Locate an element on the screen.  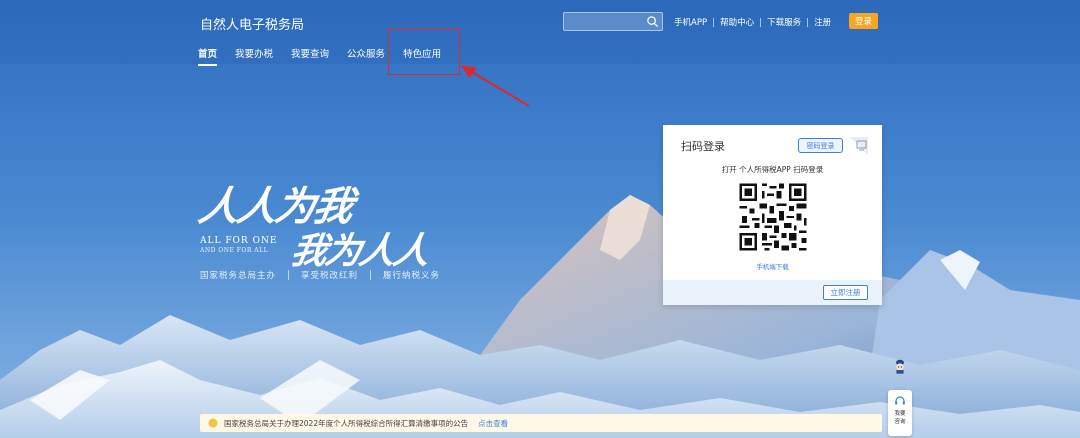
slogan-english: ALL FOR ONE AND ONE FOR ALL is located at coordinates (238, 245).